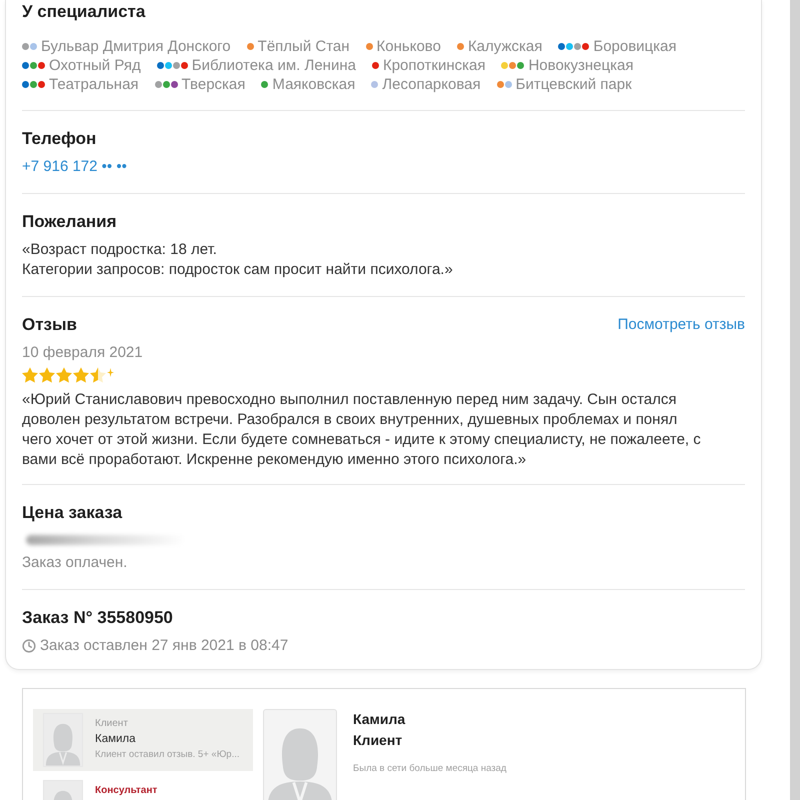  I want to click on avatar-silhouette-icon, so click(63, 740).